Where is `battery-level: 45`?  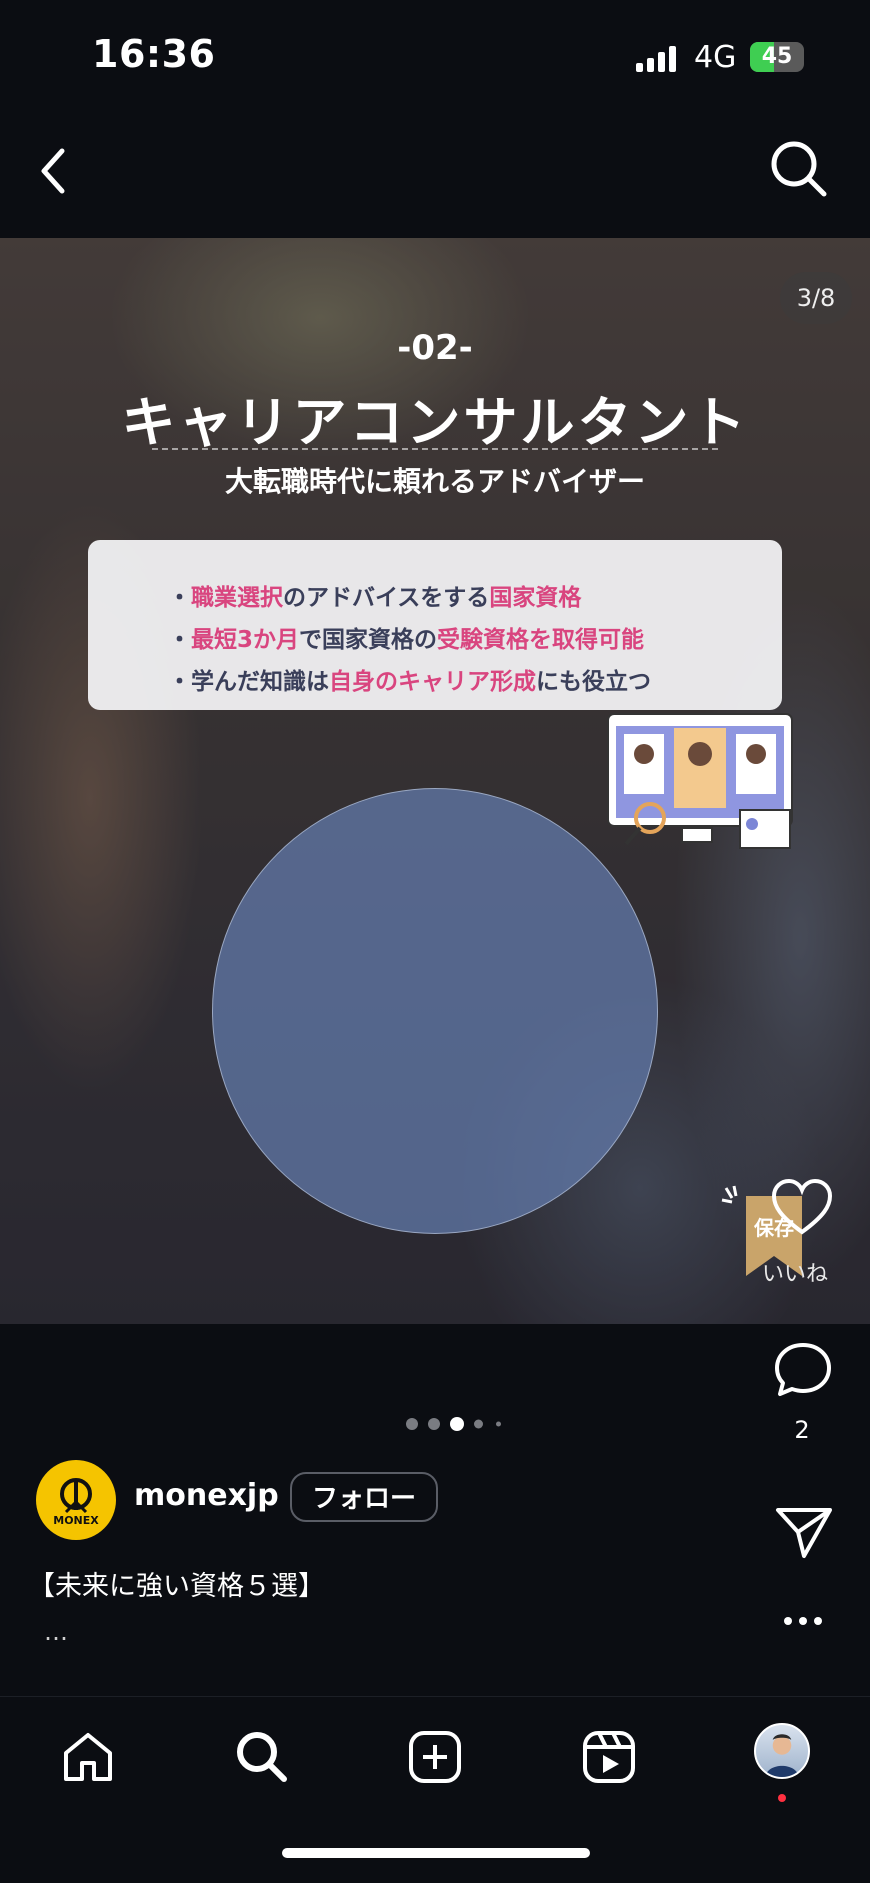
battery-level: 45 is located at coordinates (777, 56).